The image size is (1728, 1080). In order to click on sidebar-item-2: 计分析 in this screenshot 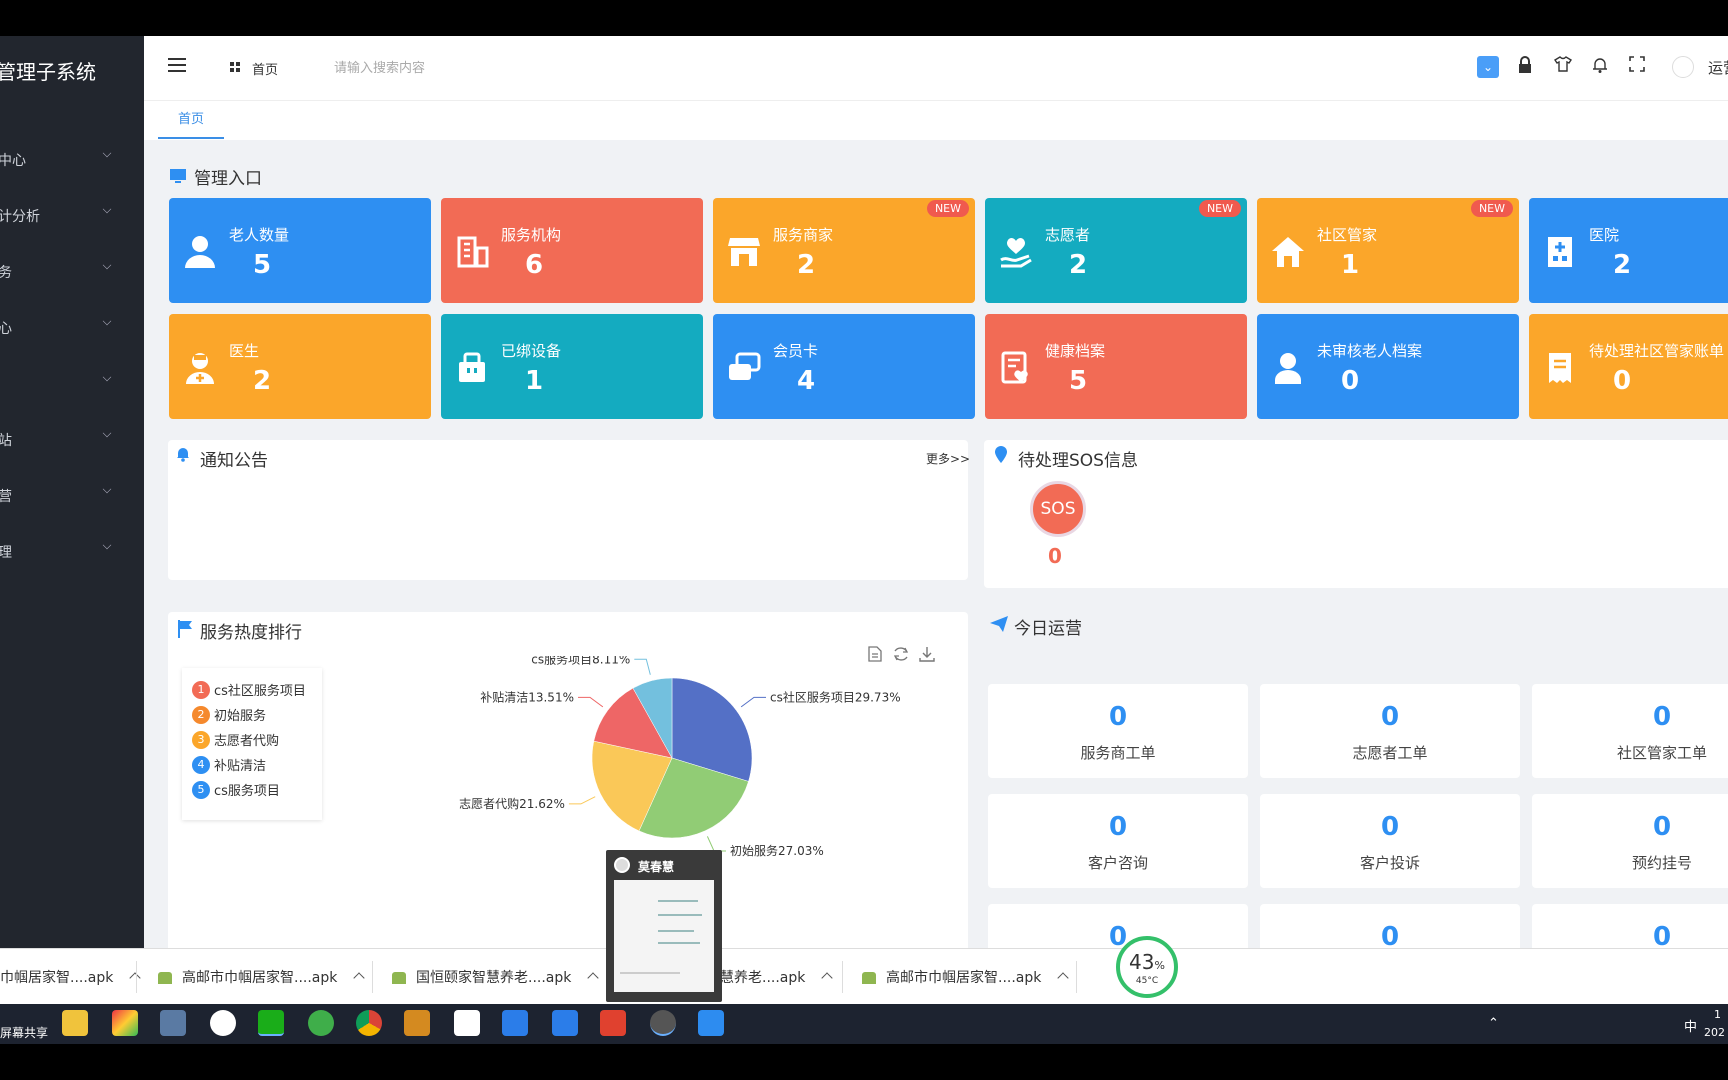, I will do `click(72, 216)`.